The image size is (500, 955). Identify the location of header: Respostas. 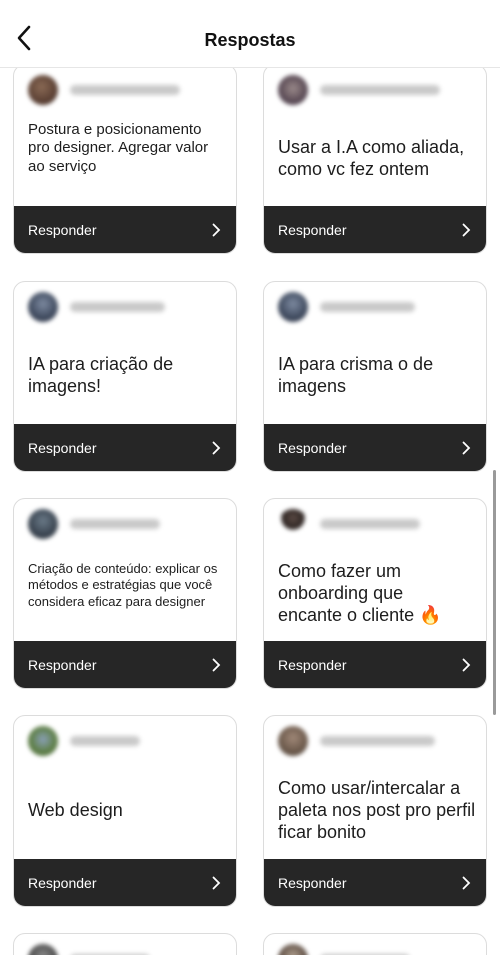
(250, 34).